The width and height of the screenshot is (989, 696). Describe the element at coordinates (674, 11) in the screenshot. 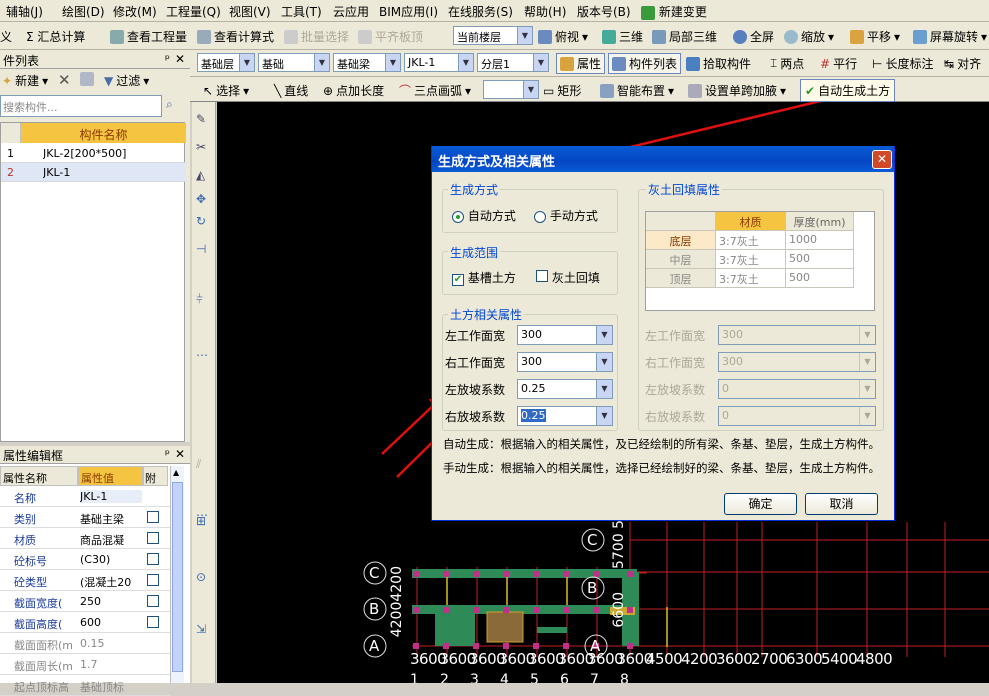

I see `menu-new-change: 新建变更` at that location.